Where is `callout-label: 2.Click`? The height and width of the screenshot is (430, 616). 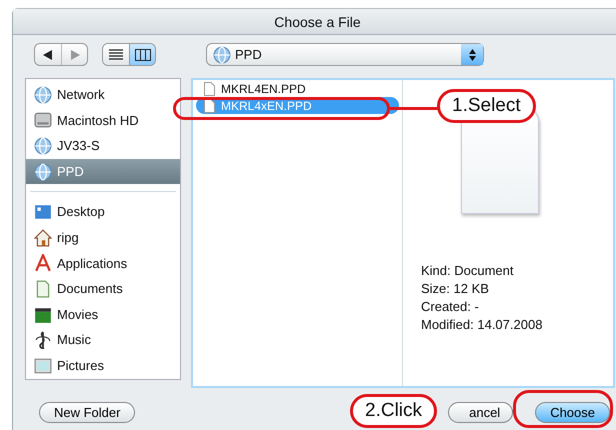
callout-label: 2.Click is located at coordinates (394, 411).